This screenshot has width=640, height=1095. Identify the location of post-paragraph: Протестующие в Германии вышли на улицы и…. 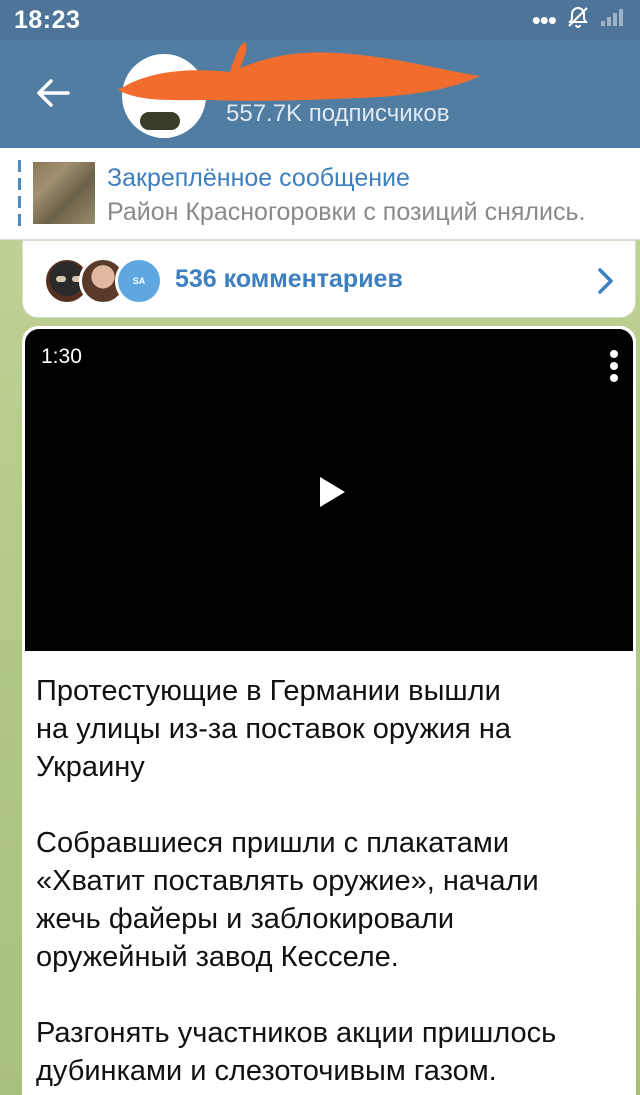
(331, 729).